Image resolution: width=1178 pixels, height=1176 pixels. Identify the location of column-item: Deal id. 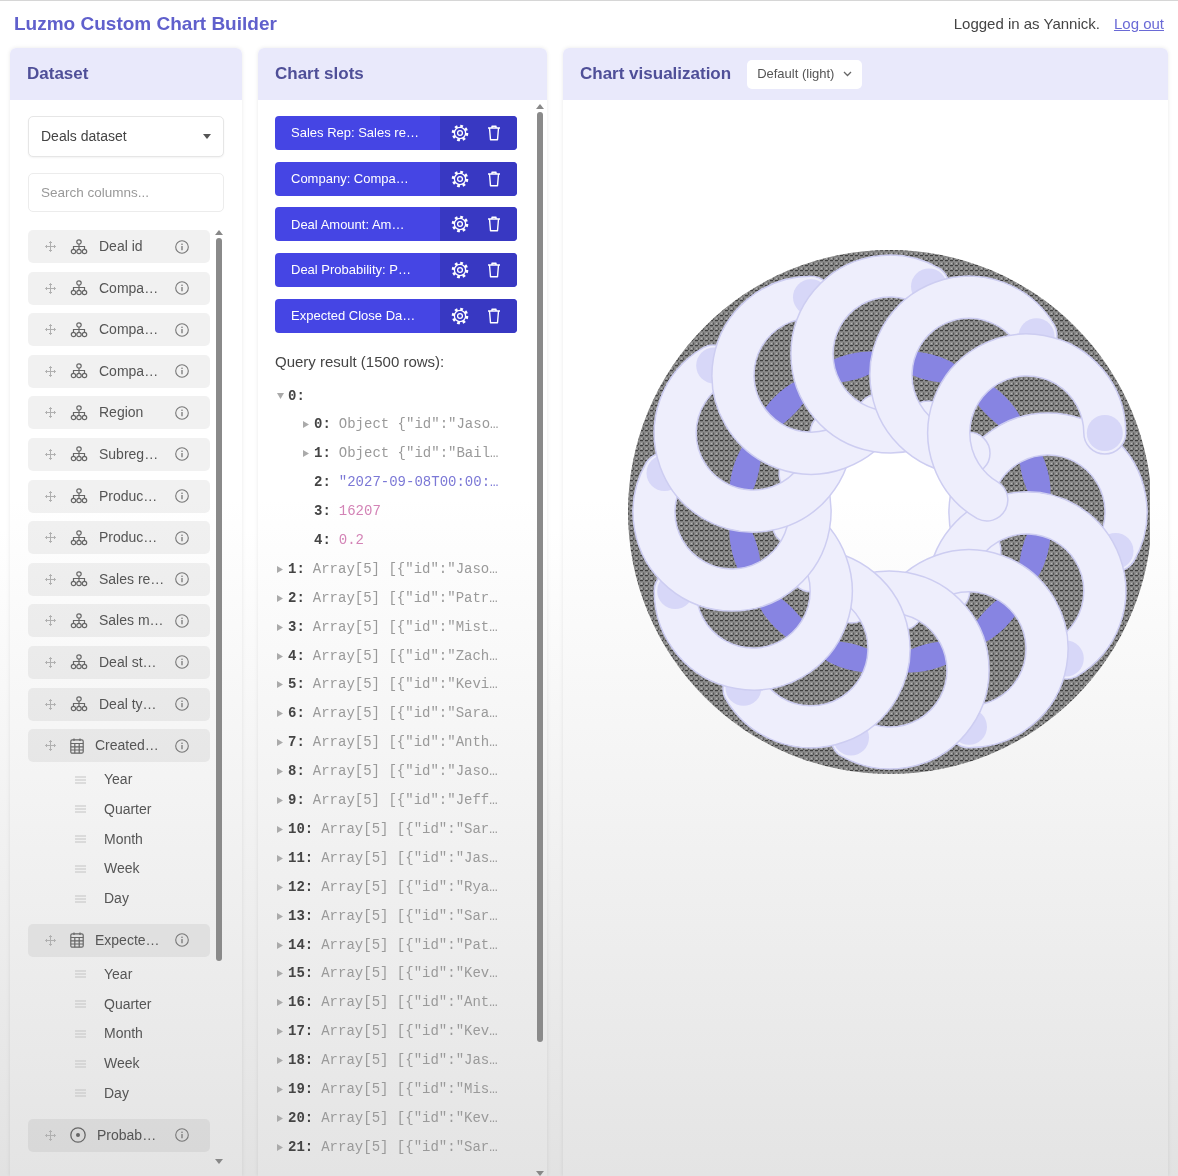
(119, 246).